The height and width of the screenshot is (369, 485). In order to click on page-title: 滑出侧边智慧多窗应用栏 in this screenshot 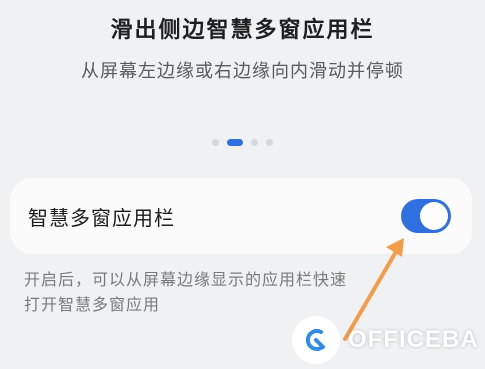, I will do `click(242, 30)`.